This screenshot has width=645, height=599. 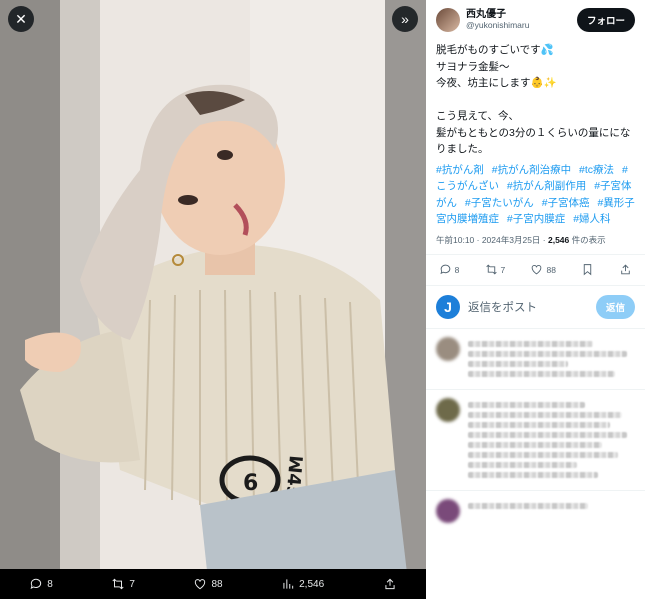 What do you see at coordinates (551, 269) in the screenshot?
I see `like-count: 88` at bounding box center [551, 269].